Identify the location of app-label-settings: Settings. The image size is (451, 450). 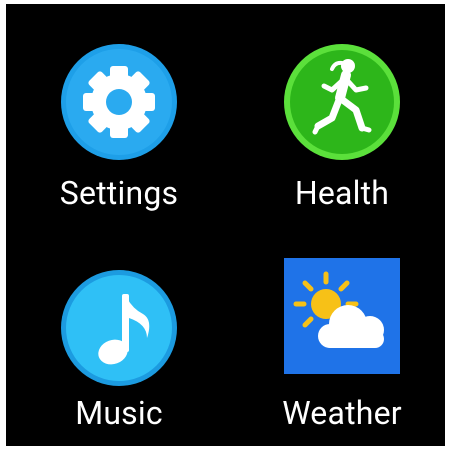
(119, 193).